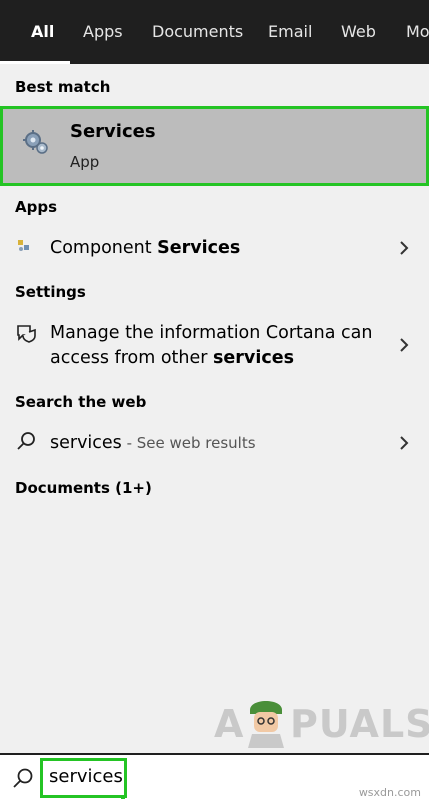 The image size is (429, 803). I want to click on tab-apps: Apps, so click(103, 32).